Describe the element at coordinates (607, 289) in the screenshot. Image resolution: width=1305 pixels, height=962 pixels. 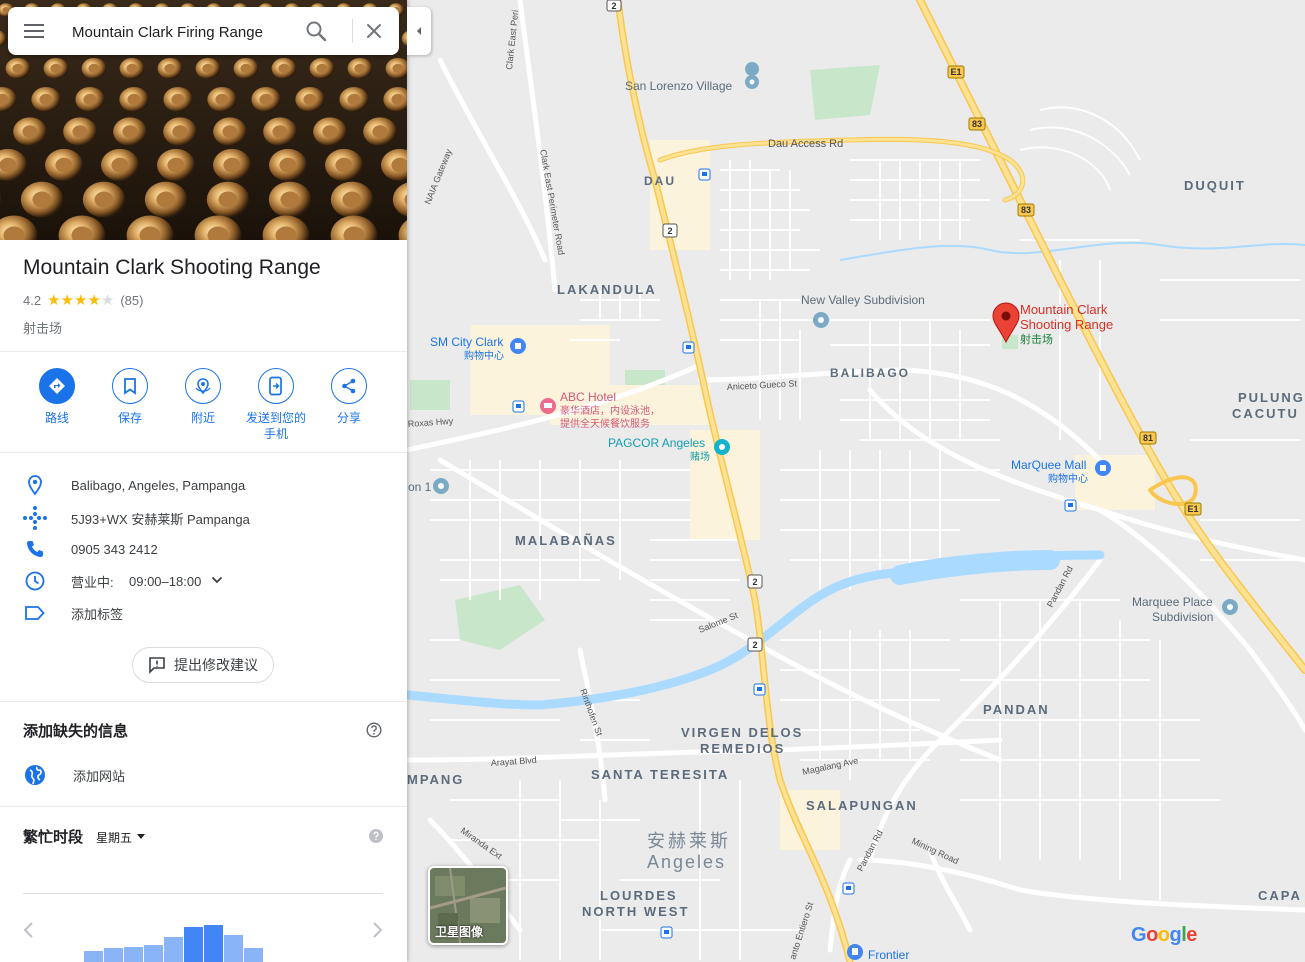
I see `map-label: LAKANDULA` at that location.